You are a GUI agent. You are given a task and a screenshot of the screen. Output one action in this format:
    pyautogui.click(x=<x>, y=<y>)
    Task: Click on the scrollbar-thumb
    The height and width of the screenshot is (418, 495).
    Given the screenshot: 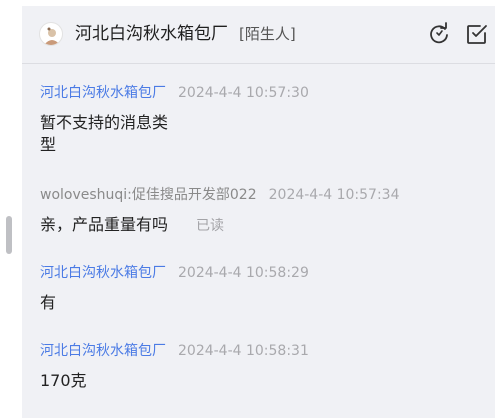 What is the action you would take?
    pyautogui.click(x=9, y=235)
    